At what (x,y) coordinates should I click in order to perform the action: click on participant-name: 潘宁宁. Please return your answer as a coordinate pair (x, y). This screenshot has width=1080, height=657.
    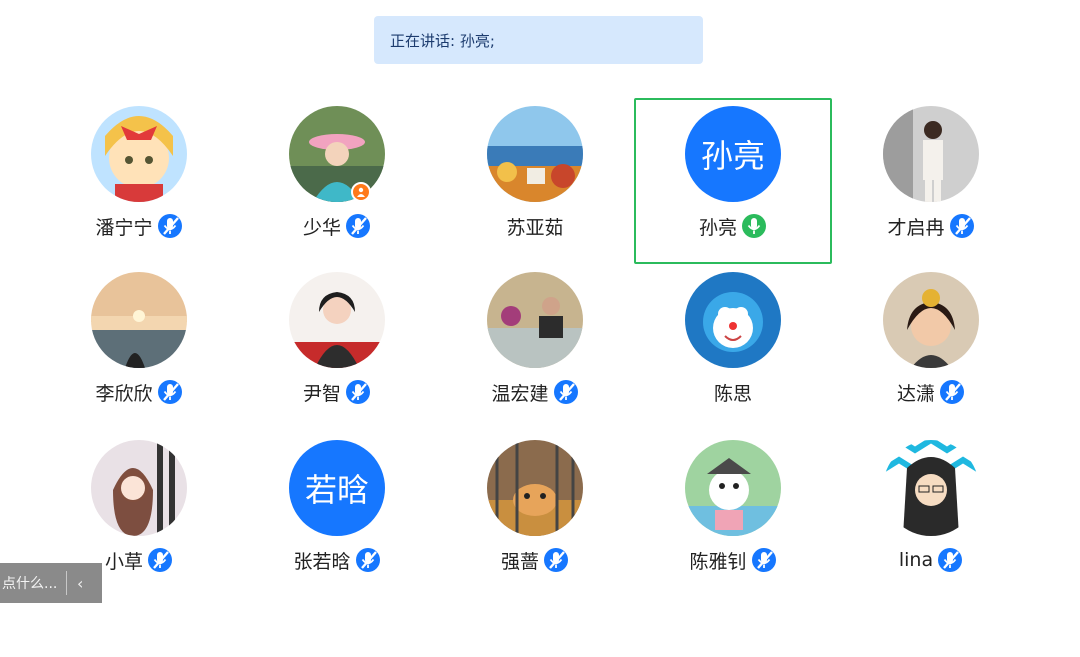
    Looking at the image, I should click on (124, 227).